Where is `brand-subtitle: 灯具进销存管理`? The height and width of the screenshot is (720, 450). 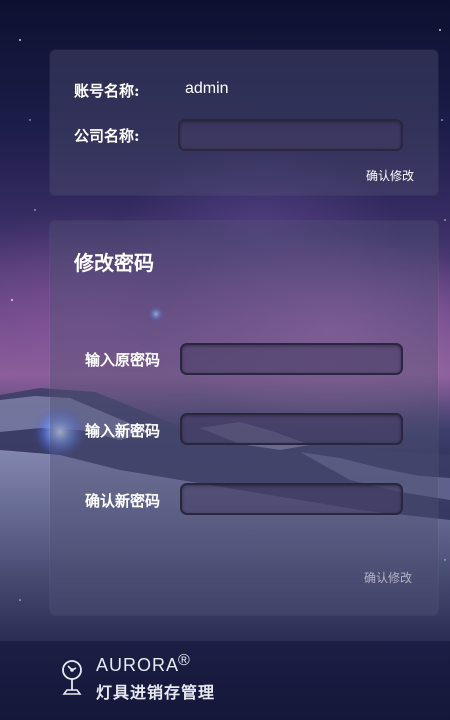 brand-subtitle: 灯具进销存管理 is located at coordinates (156, 692).